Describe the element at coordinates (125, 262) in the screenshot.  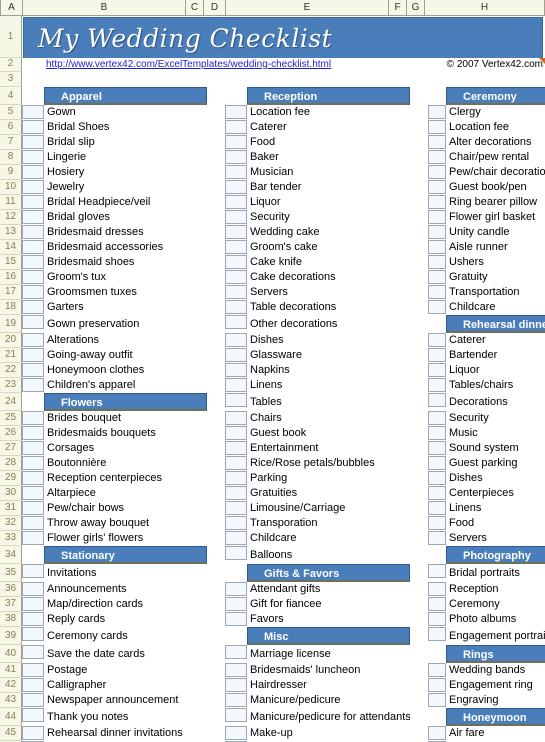
I see `item-b: Bridesmaid shoes` at that location.